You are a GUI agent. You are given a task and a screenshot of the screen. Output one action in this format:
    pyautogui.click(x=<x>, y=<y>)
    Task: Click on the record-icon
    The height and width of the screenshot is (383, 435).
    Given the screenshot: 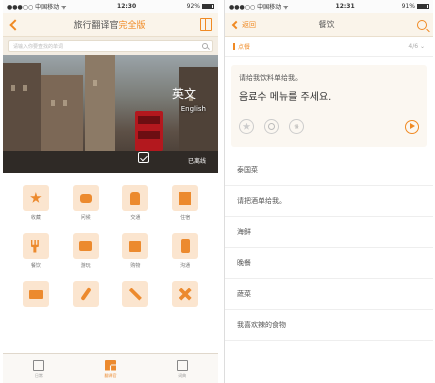 What is the action you would take?
    pyautogui.click(x=271, y=126)
    